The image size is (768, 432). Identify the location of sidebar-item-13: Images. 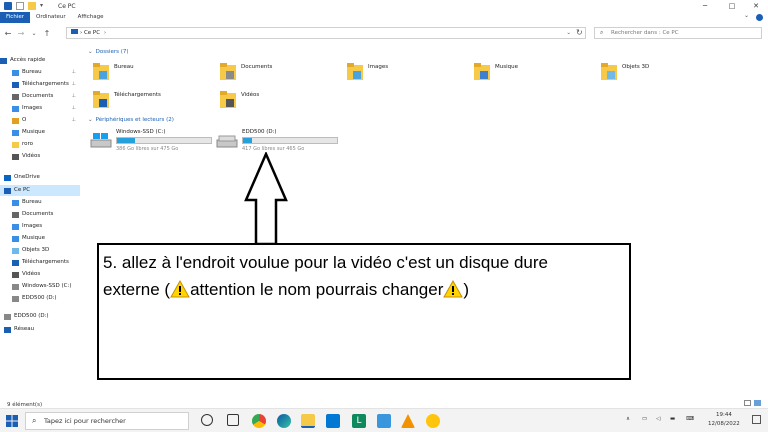
(40, 226).